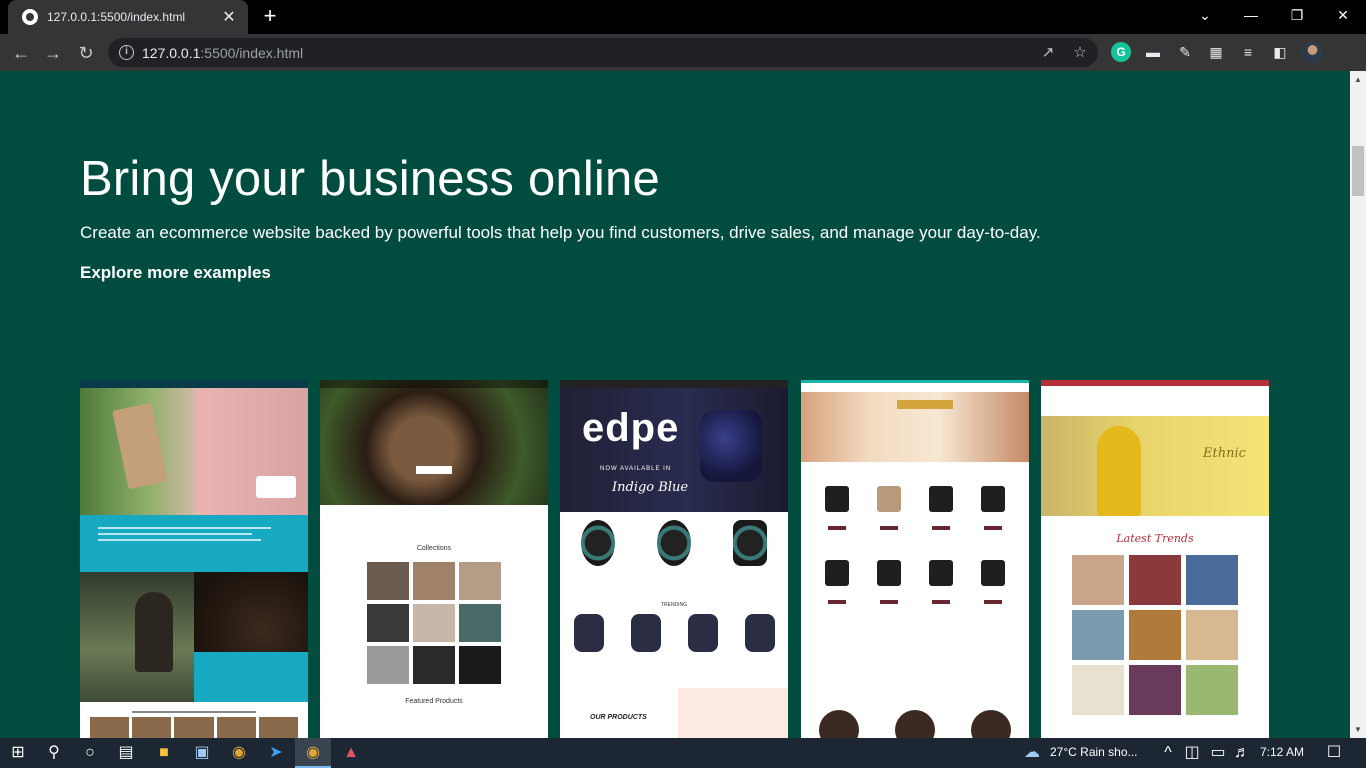  What do you see at coordinates (1248, 52) in the screenshot?
I see `media-queue-icon: ≡` at bounding box center [1248, 52].